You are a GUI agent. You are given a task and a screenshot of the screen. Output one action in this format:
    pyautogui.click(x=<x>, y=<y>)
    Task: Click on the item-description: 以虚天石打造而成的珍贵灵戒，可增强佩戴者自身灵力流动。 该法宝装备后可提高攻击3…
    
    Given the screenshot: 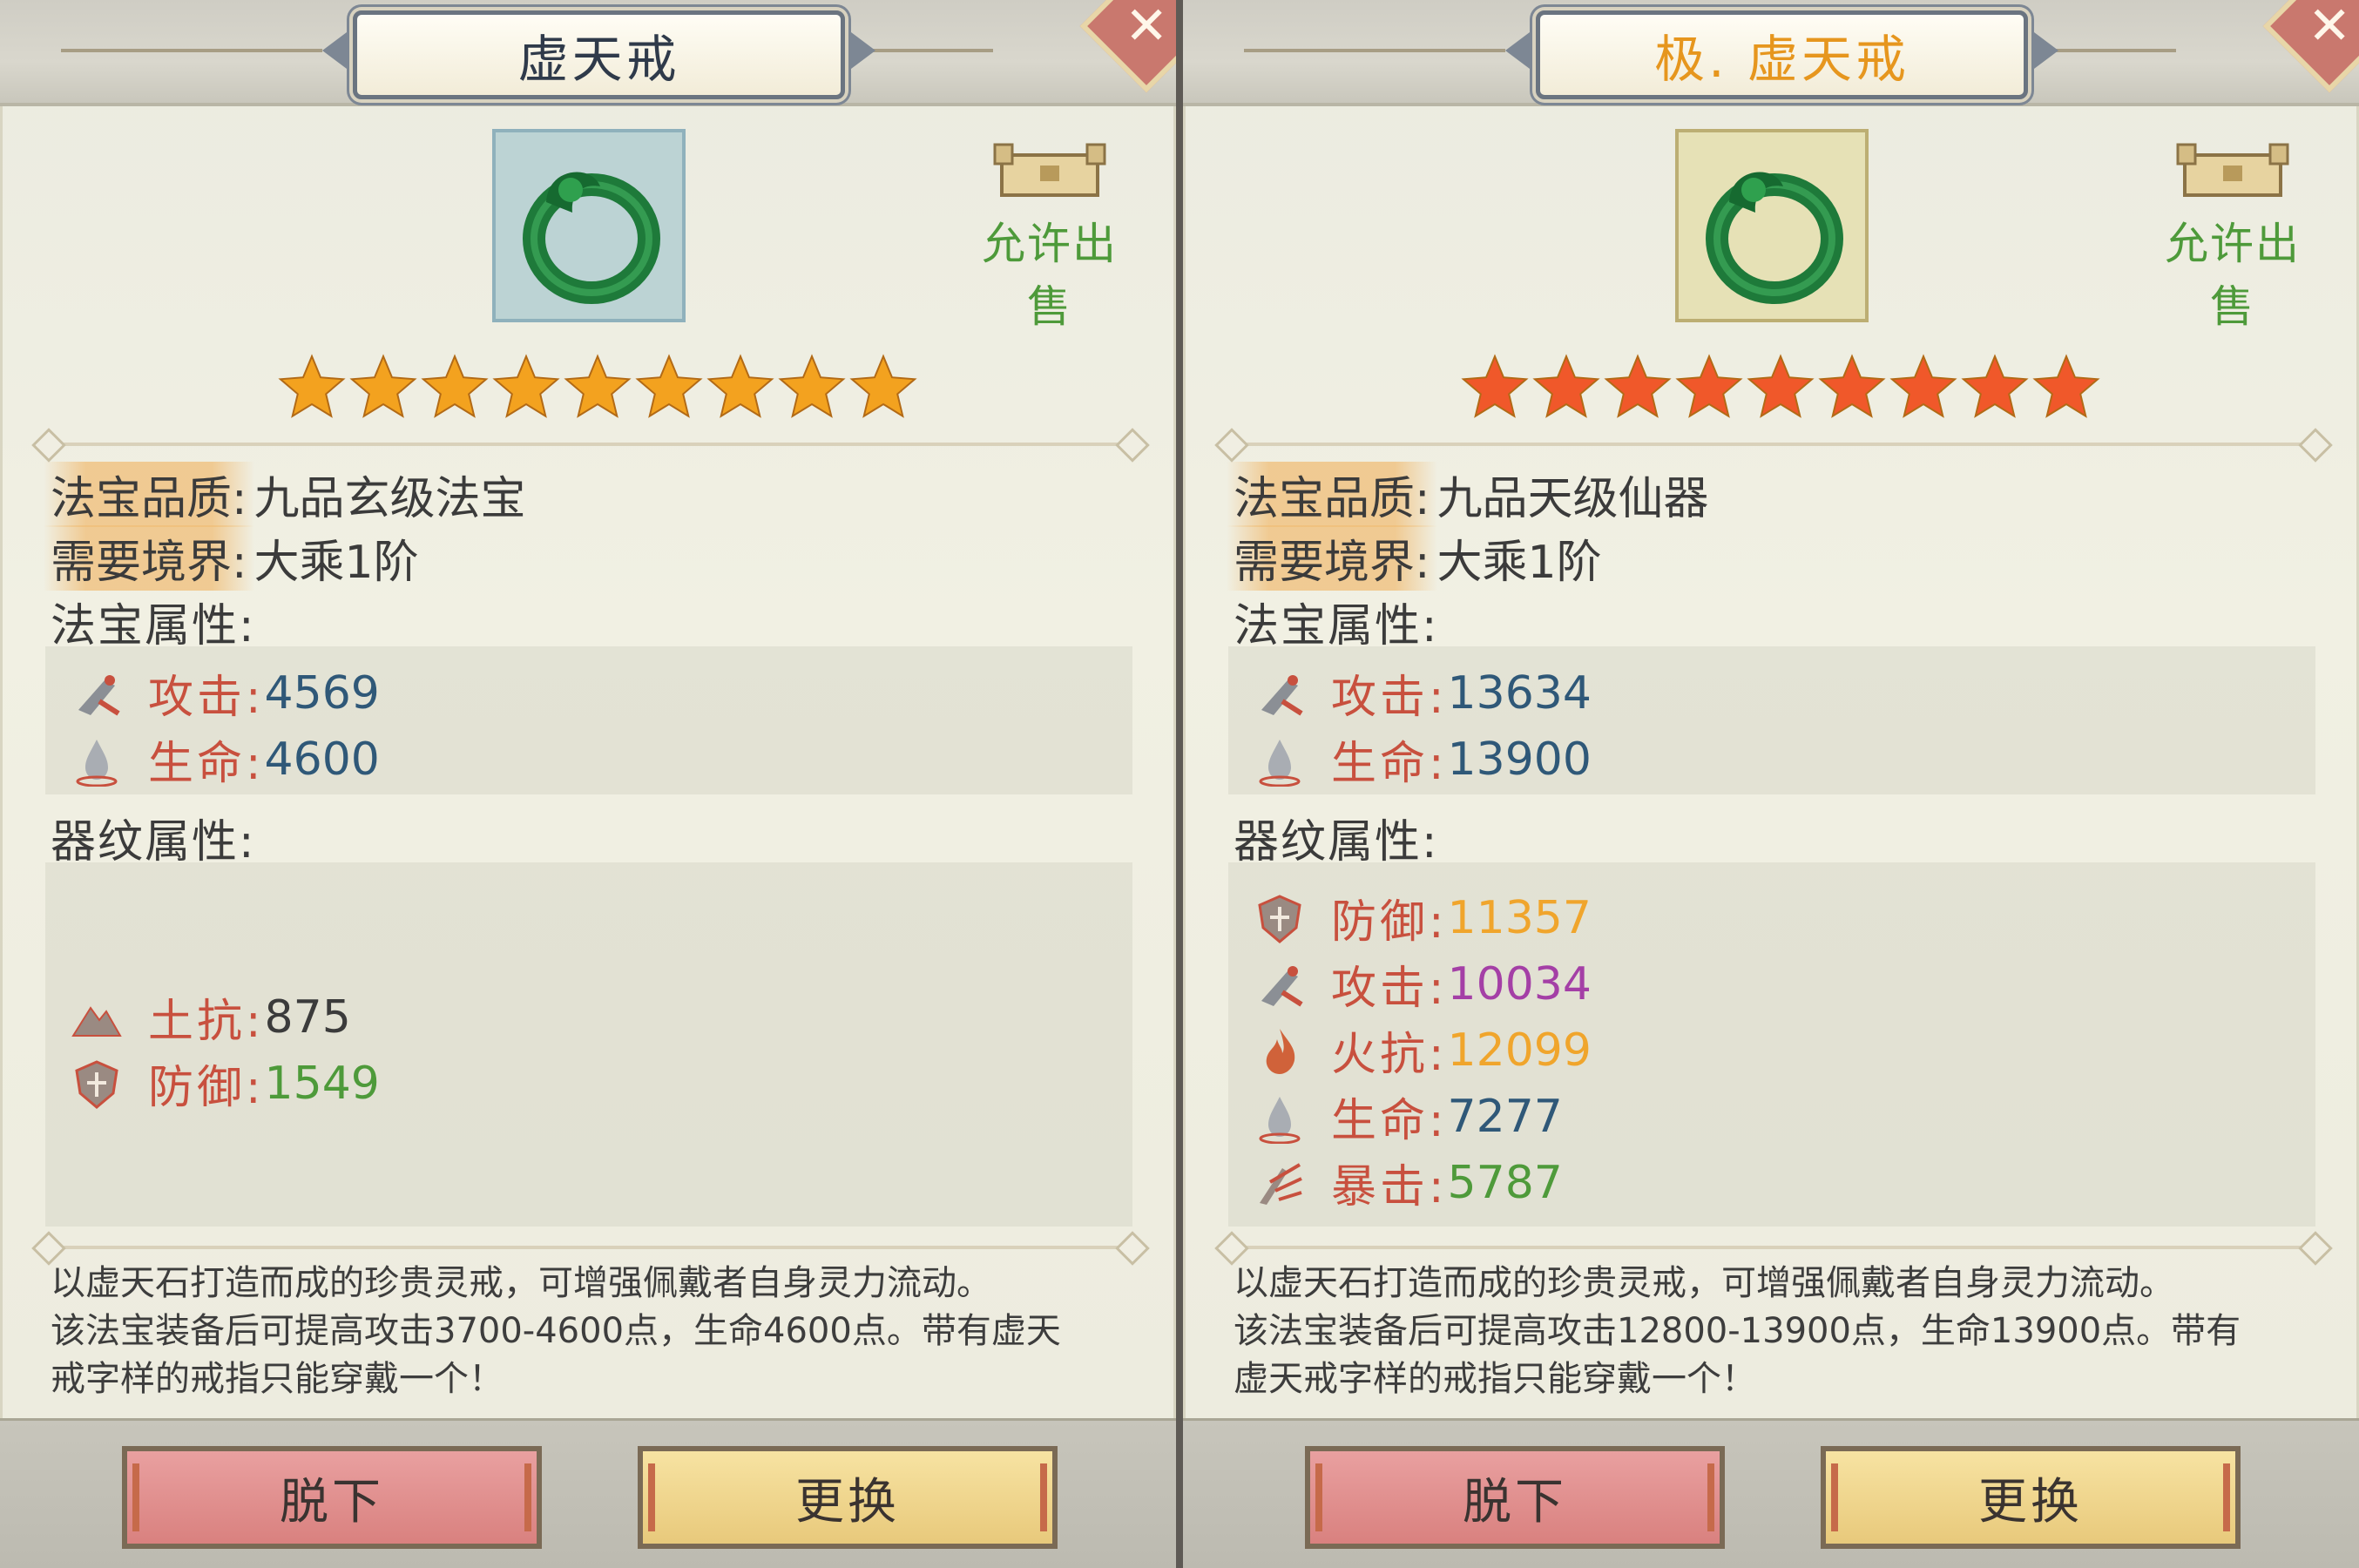 What is the action you would take?
    pyautogui.click(x=595, y=1331)
    